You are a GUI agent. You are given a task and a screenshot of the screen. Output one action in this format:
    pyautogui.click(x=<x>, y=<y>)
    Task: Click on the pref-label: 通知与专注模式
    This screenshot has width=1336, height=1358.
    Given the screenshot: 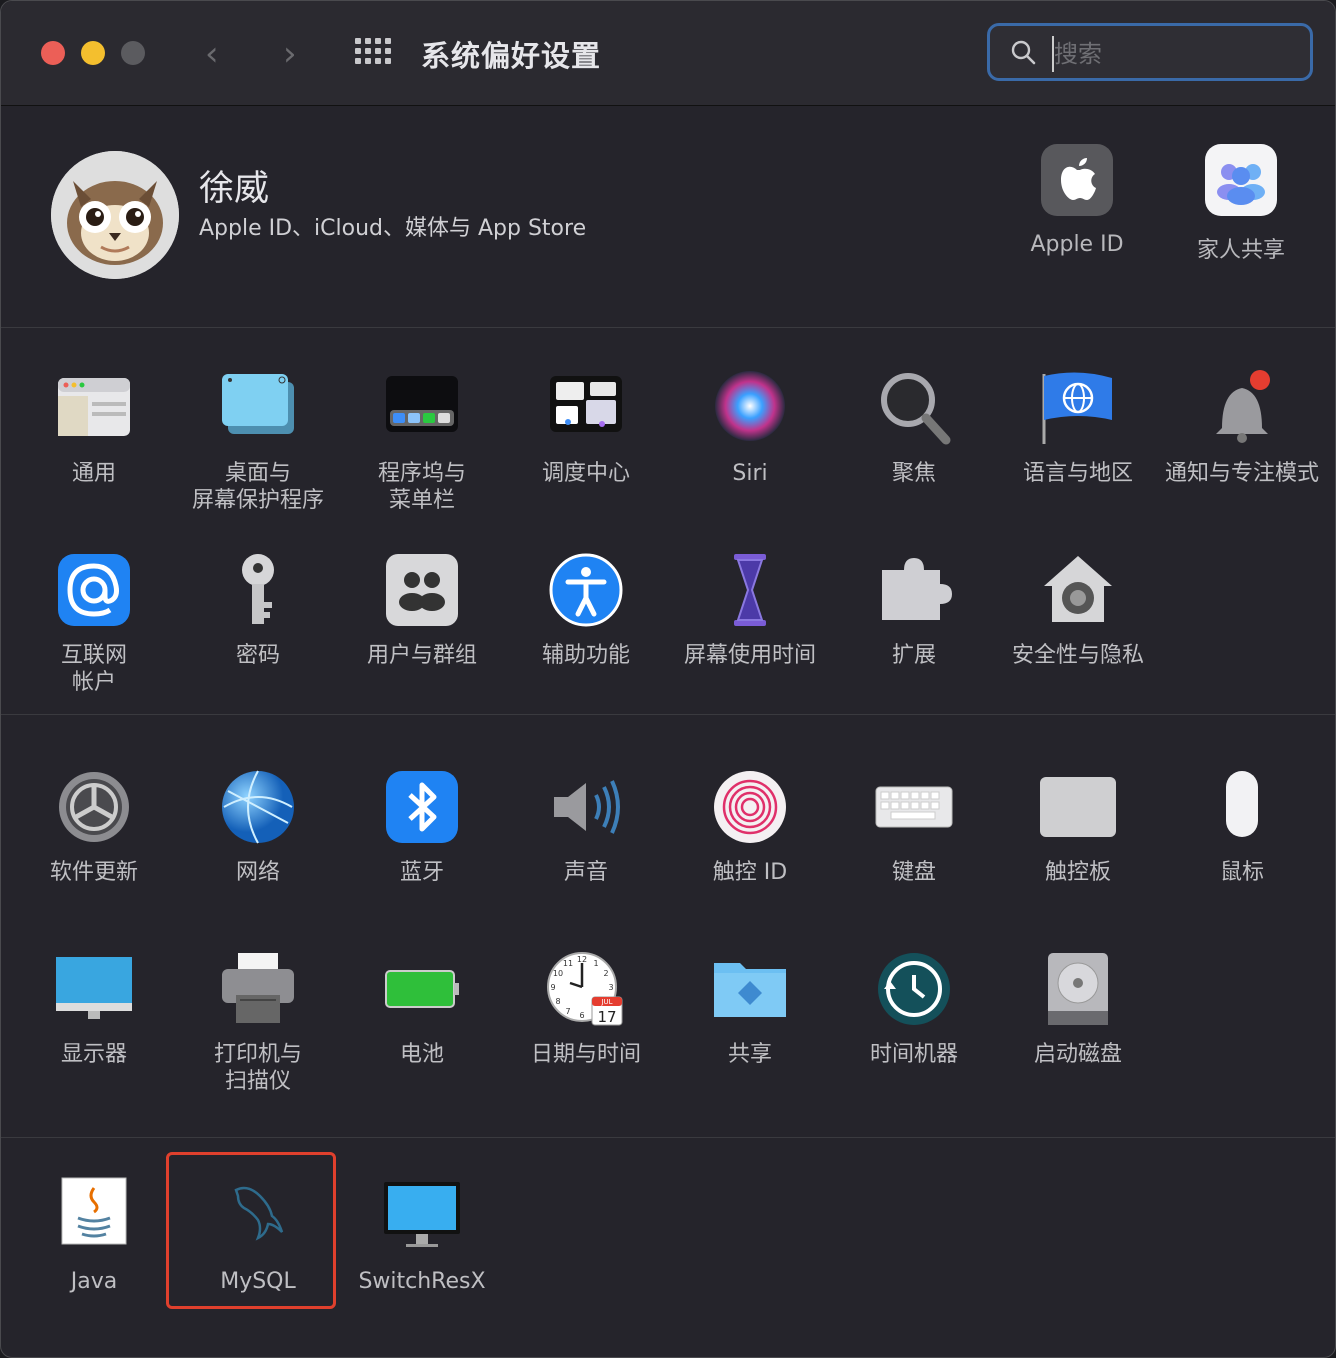 What is the action you would take?
    pyautogui.click(x=1241, y=473)
    